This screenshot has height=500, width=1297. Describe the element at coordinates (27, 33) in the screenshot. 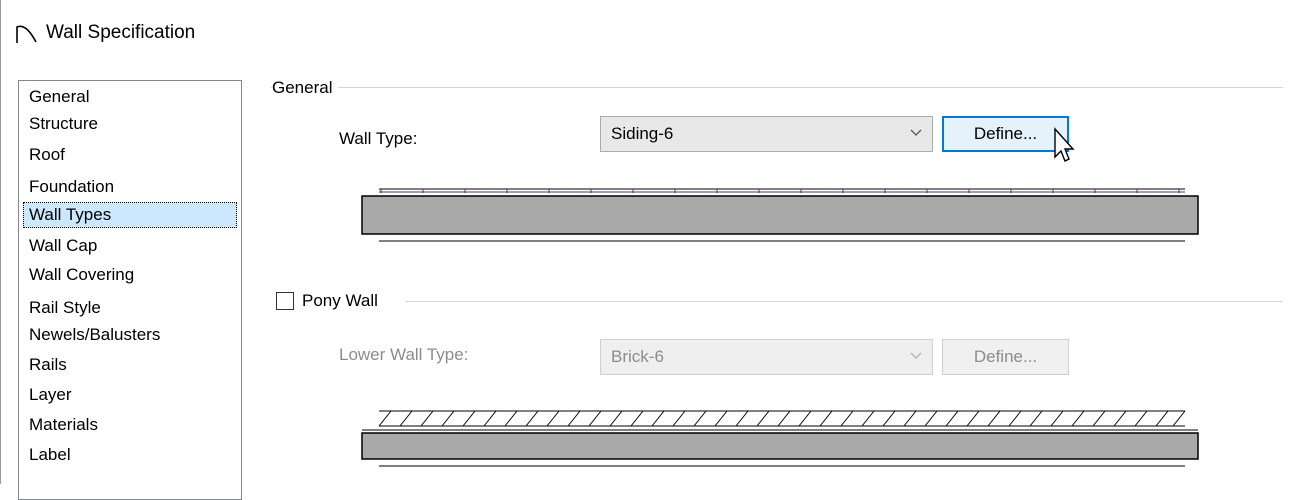

I see `roof-arc-icon` at that location.